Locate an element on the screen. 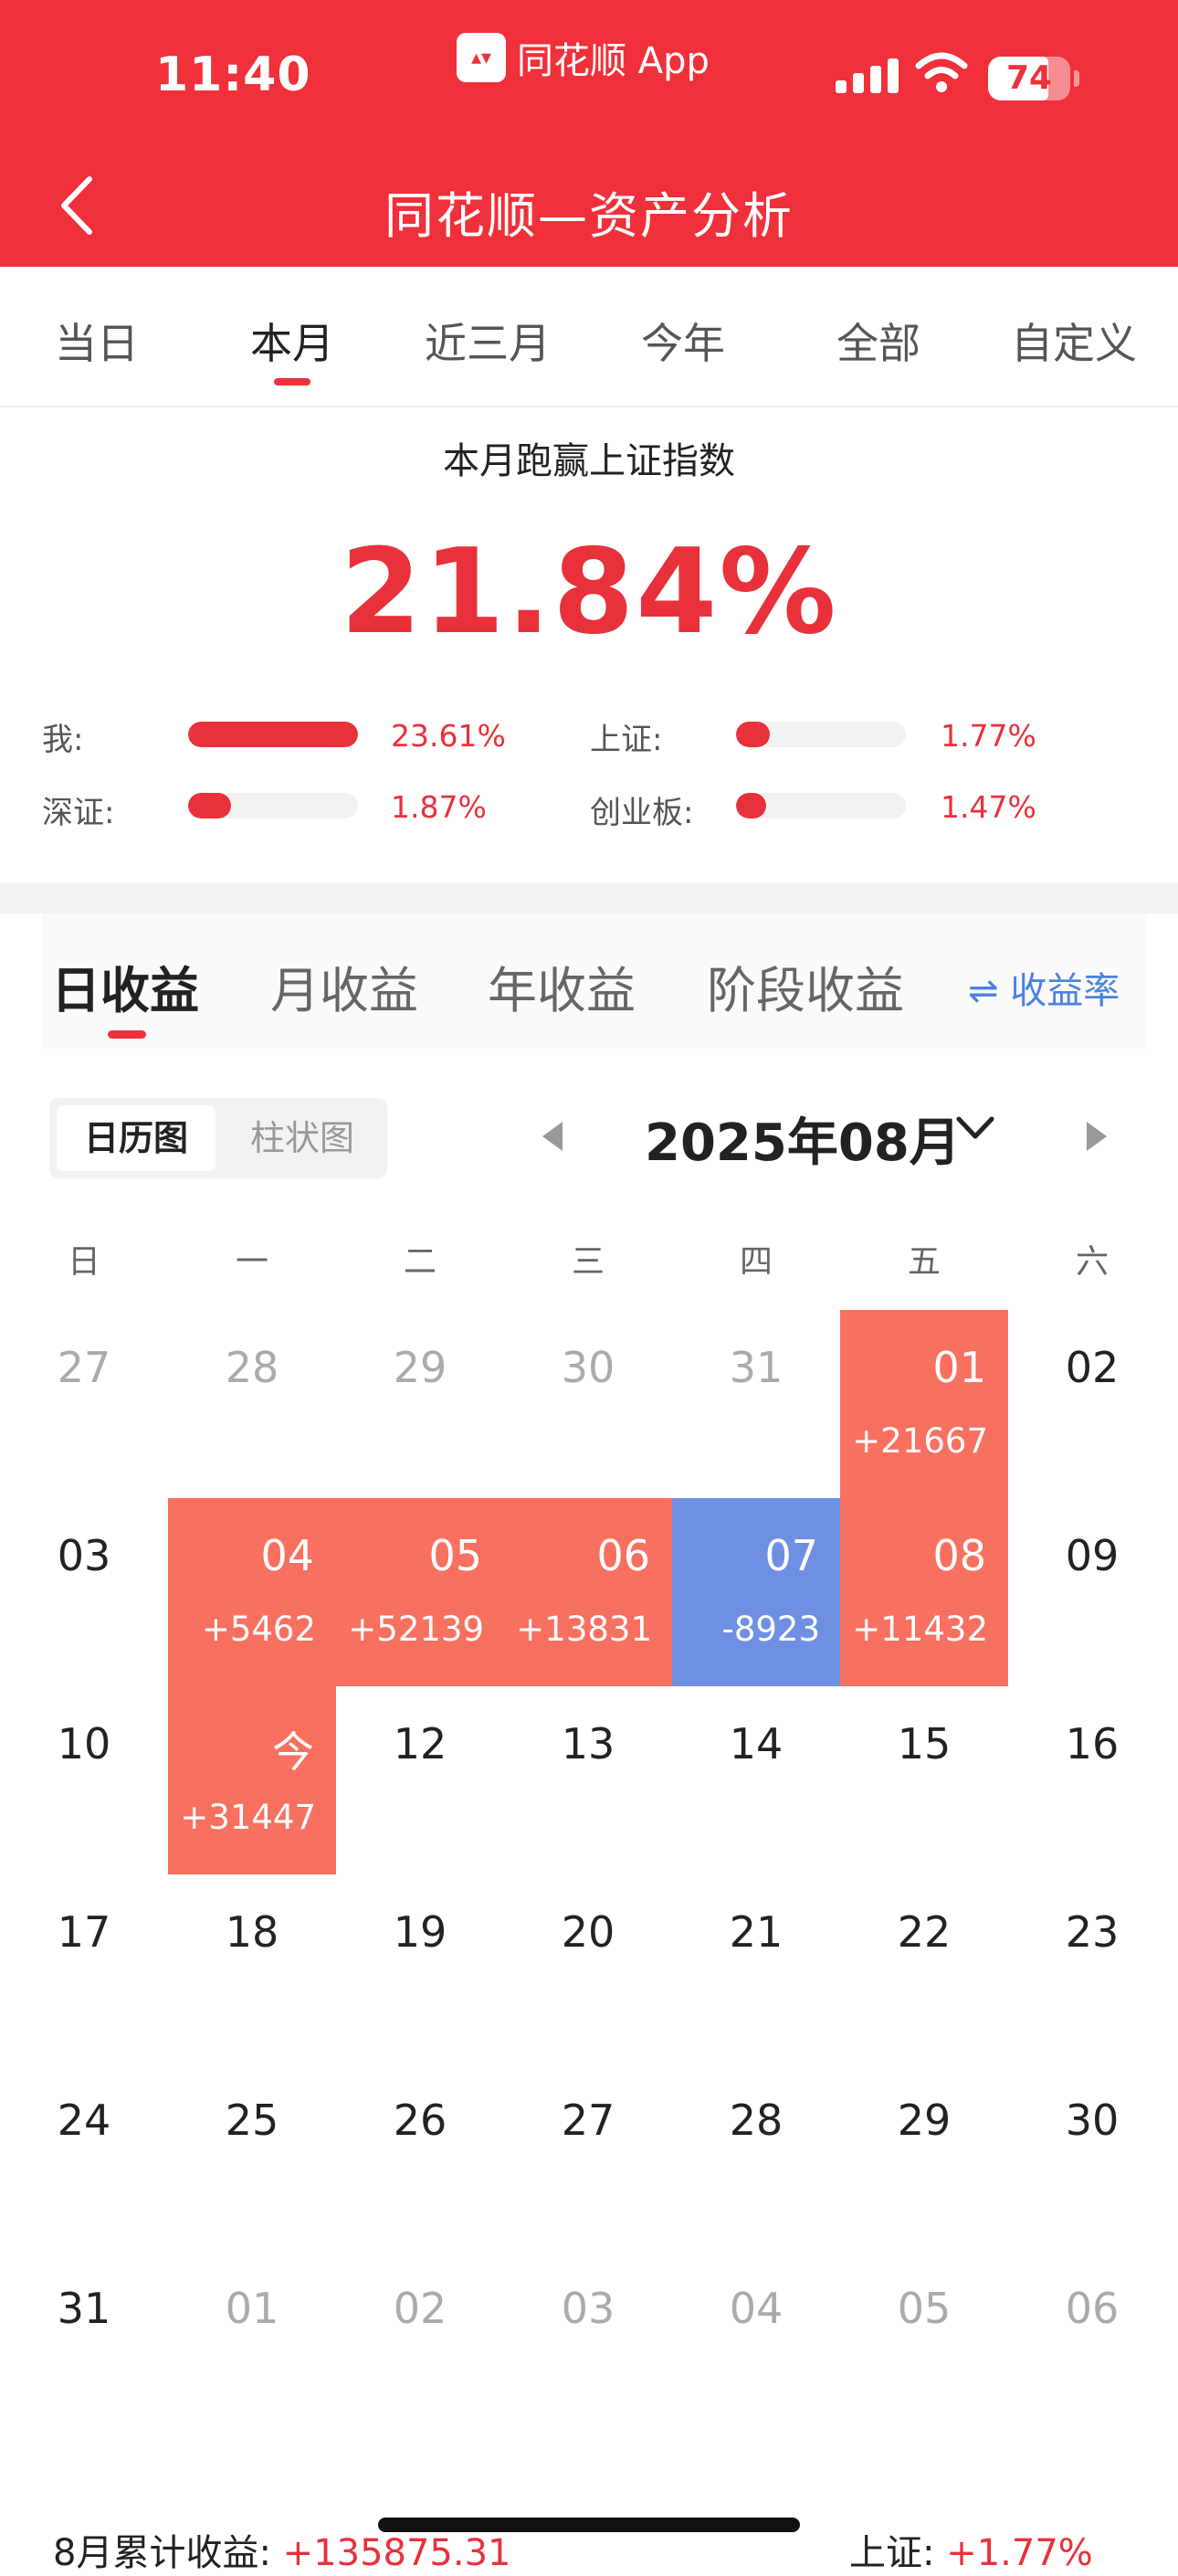 The height and width of the screenshot is (2576, 1178). calendar-day: 25 is located at coordinates (252, 2157).